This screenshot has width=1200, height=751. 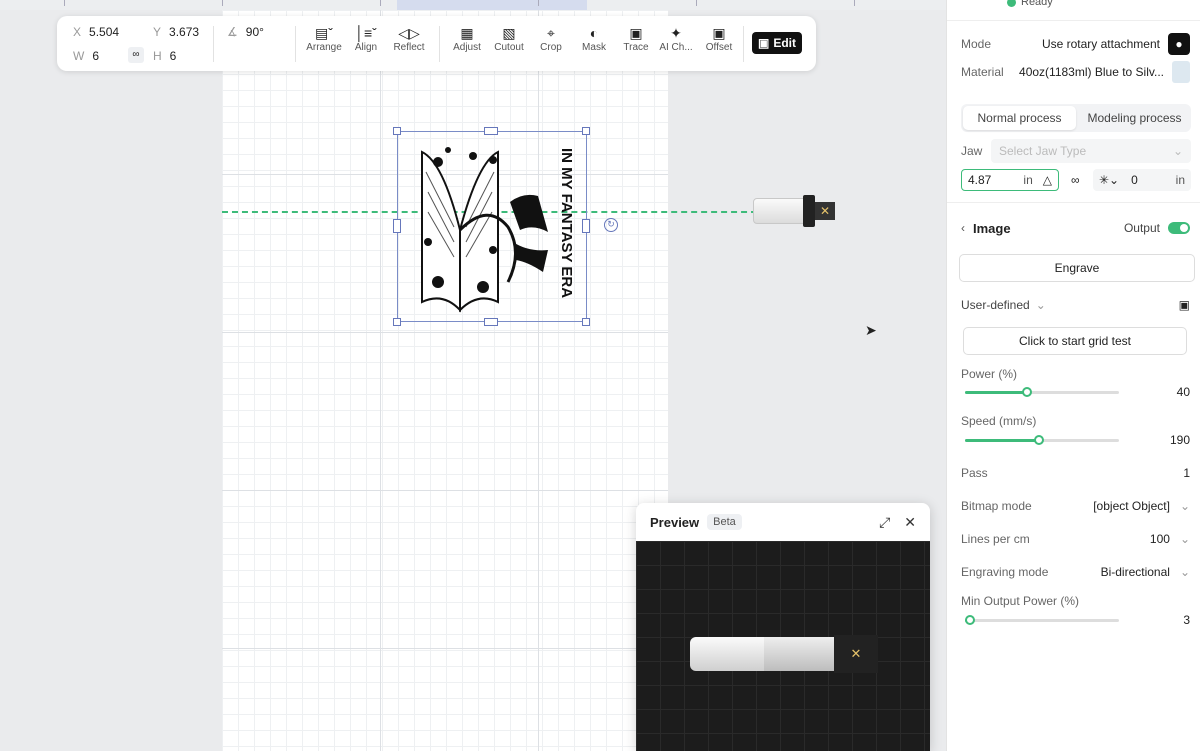 I want to click on preview-title: Preview, so click(x=675, y=522).